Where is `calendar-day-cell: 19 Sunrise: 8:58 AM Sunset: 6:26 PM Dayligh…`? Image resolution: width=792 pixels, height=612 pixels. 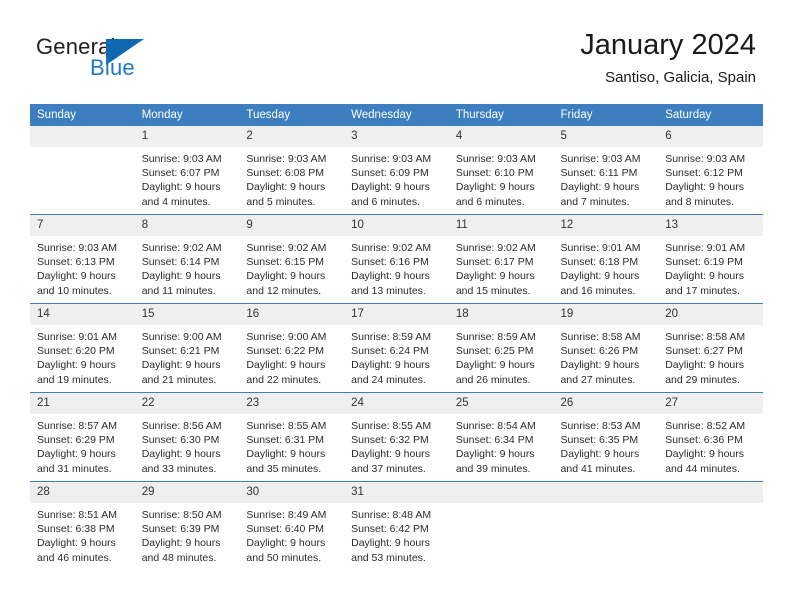
calendar-day-cell: 19 Sunrise: 8:58 AM Sunset: 6:26 PM Dayligh… is located at coordinates (606, 348).